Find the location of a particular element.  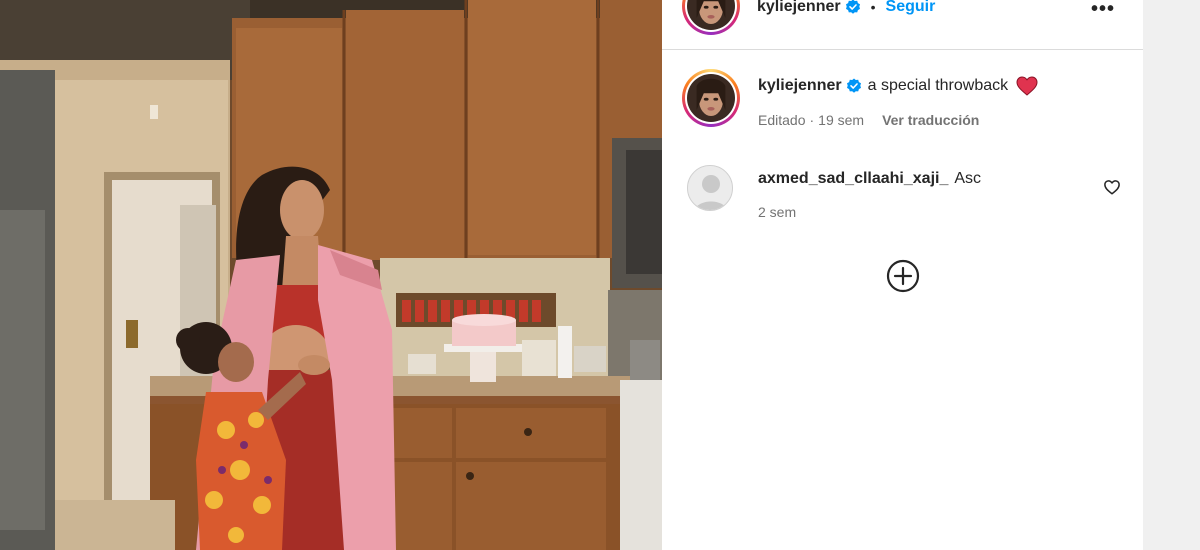

page-gutter is located at coordinates (1171, 275).